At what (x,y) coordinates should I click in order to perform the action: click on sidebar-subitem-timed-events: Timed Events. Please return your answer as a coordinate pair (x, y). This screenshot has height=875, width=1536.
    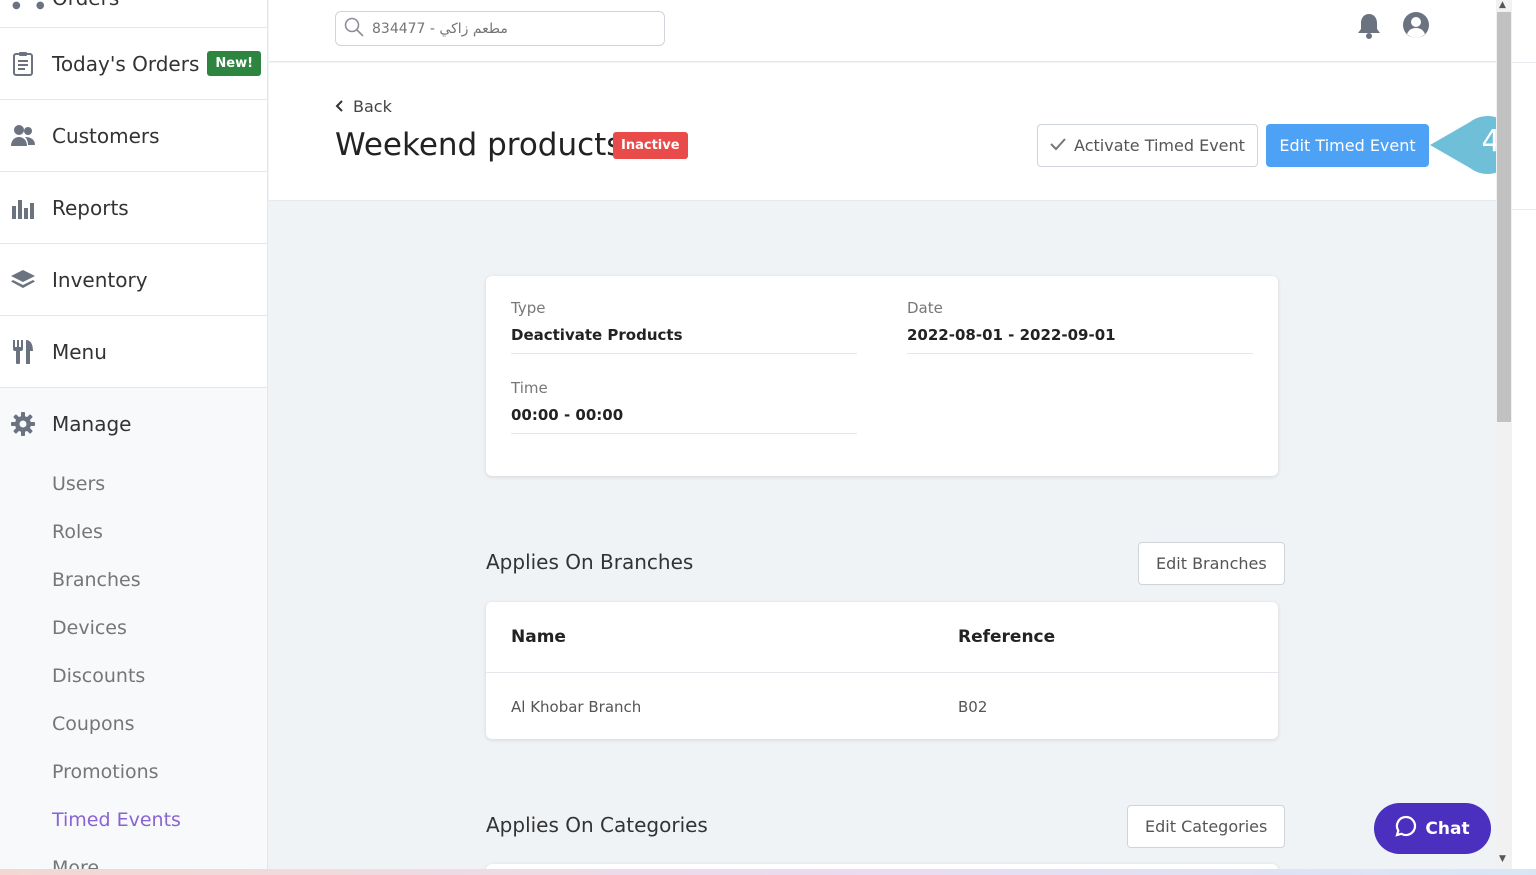
    Looking at the image, I should click on (133, 820).